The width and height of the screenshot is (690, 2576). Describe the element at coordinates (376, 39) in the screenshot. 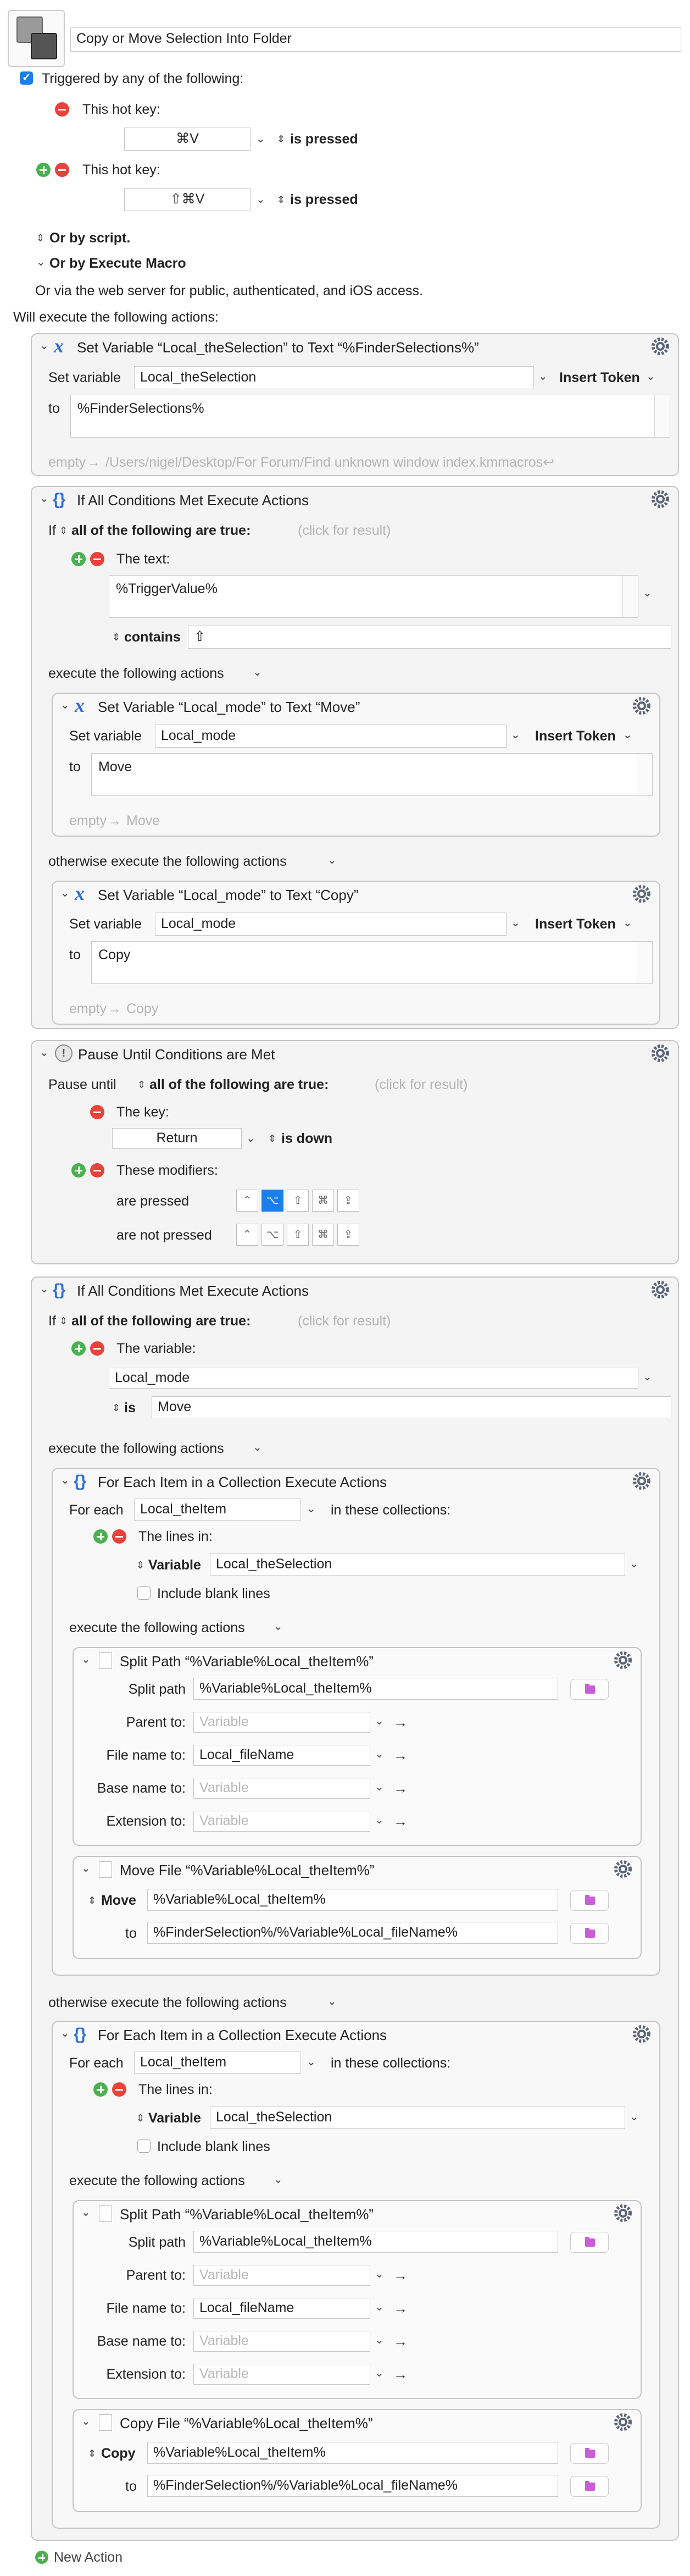

I see `macro-name-field: Copy or Move Selection Into Folder` at that location.